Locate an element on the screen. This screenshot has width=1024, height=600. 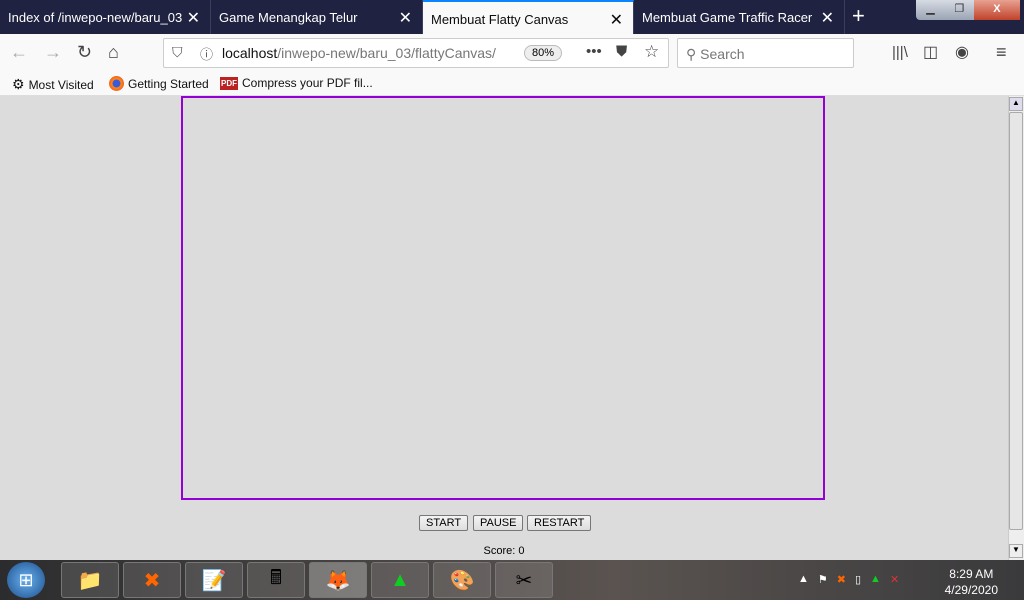
home-button: ⌂ is located at coordinates (113, 52).